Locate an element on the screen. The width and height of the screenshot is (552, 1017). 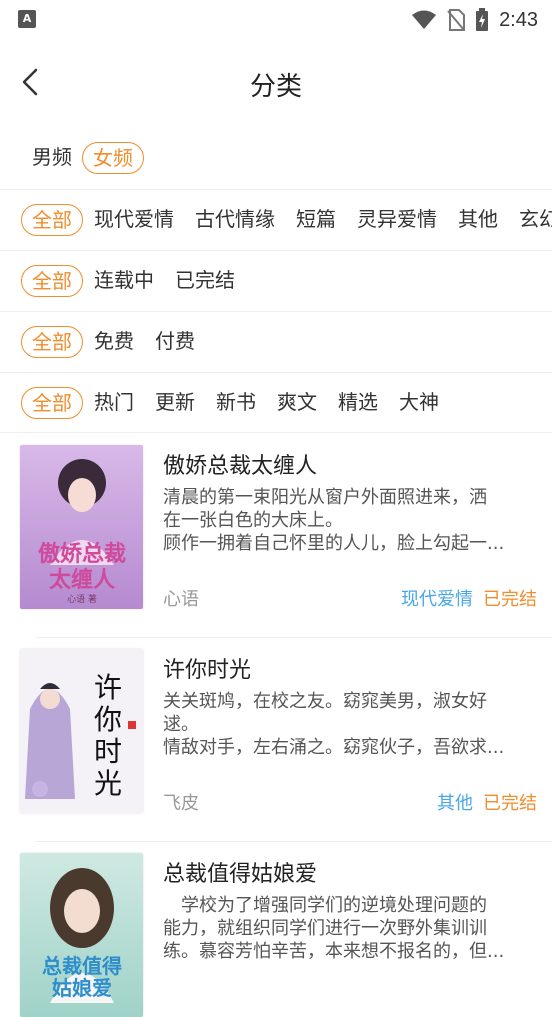
channel-tabs: 男频 女频 is located at coordinates (276, 158).